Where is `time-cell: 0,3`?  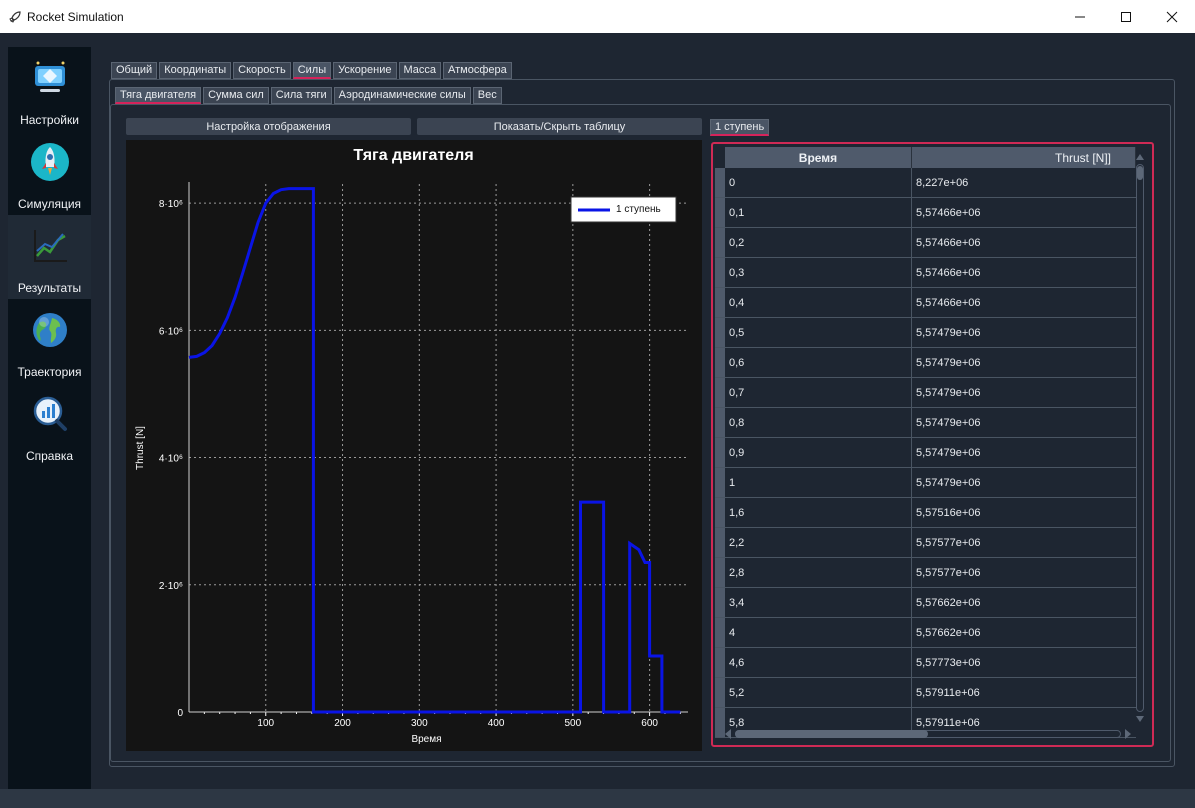
time-cell: 0,3 is located at coordinates (818, 272).